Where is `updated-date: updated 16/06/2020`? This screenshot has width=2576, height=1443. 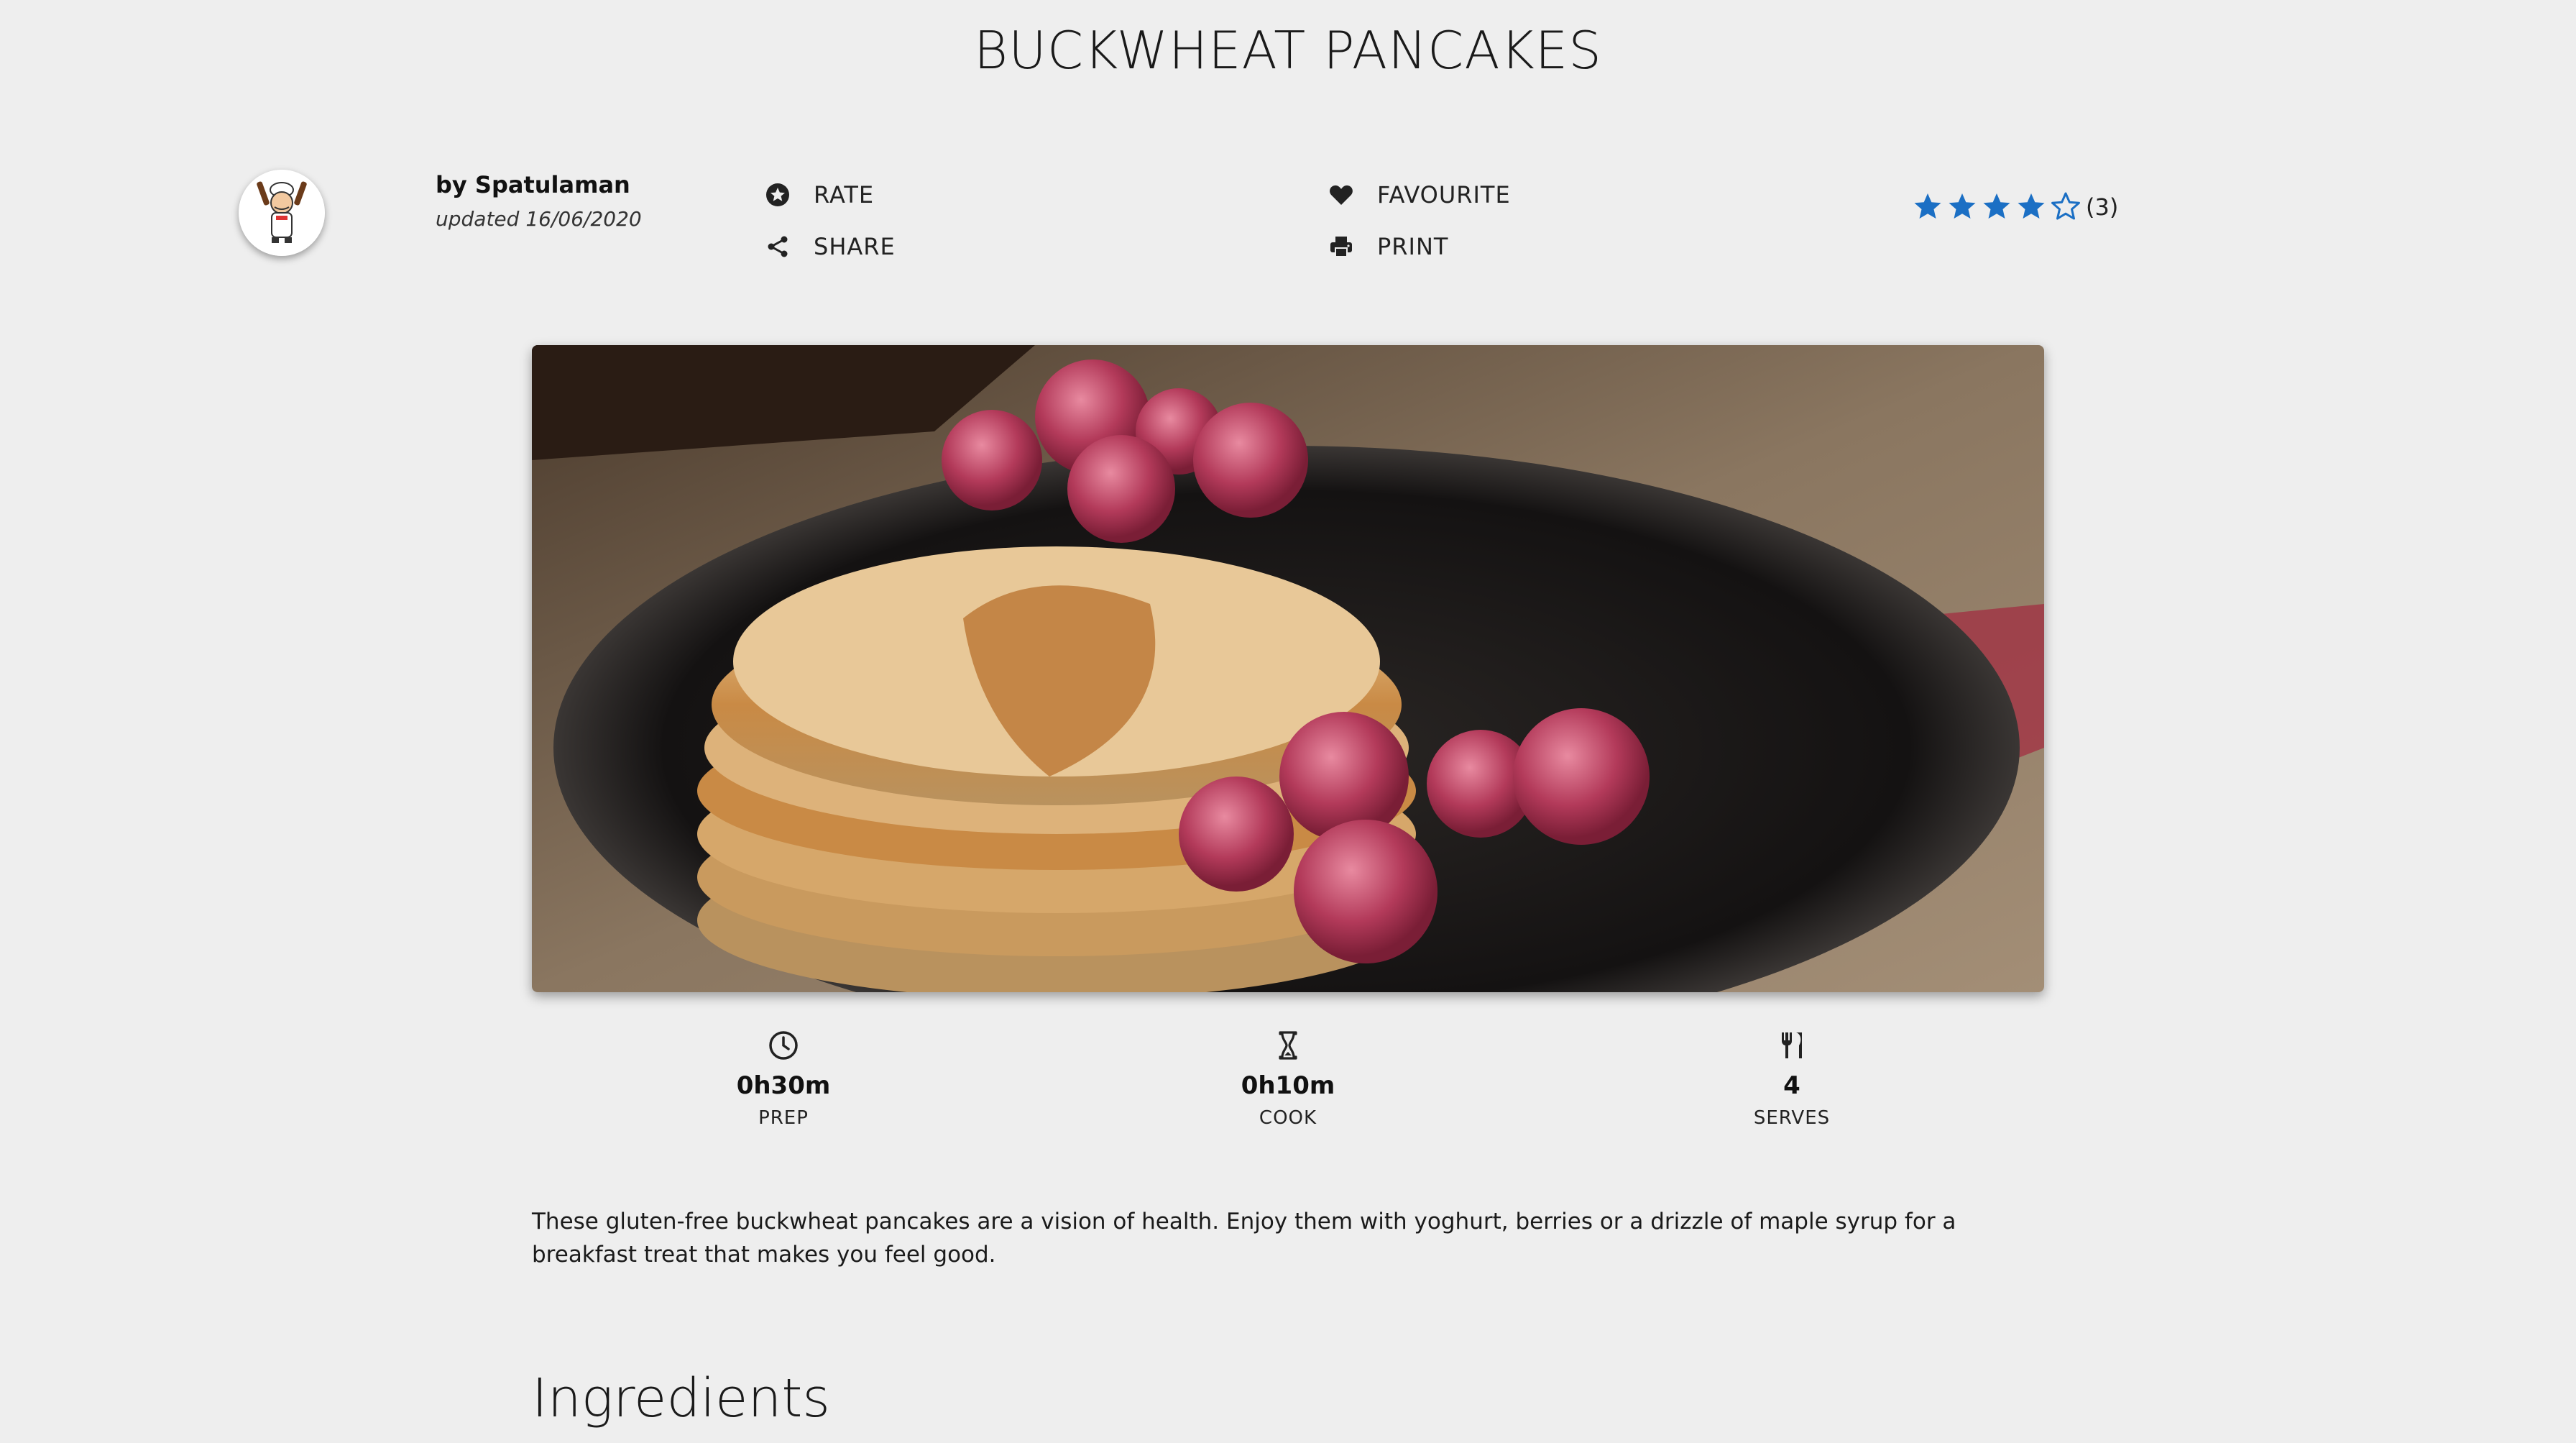 updated-date: updated 16/06/2020 is located at coordinates (539, 219).